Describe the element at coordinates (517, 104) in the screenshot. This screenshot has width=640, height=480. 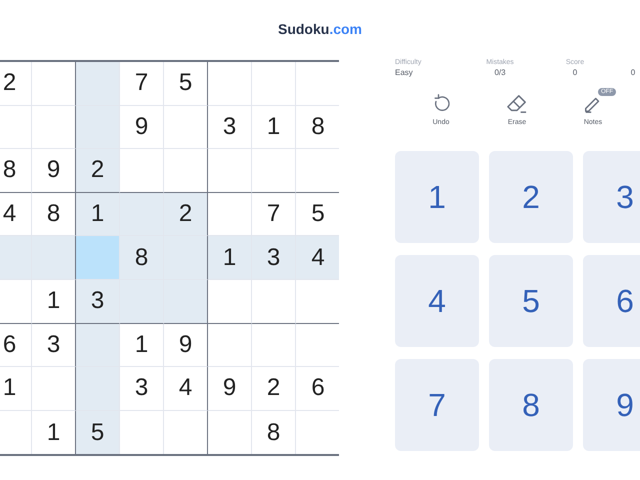
I see `eraser-icon` at that location.